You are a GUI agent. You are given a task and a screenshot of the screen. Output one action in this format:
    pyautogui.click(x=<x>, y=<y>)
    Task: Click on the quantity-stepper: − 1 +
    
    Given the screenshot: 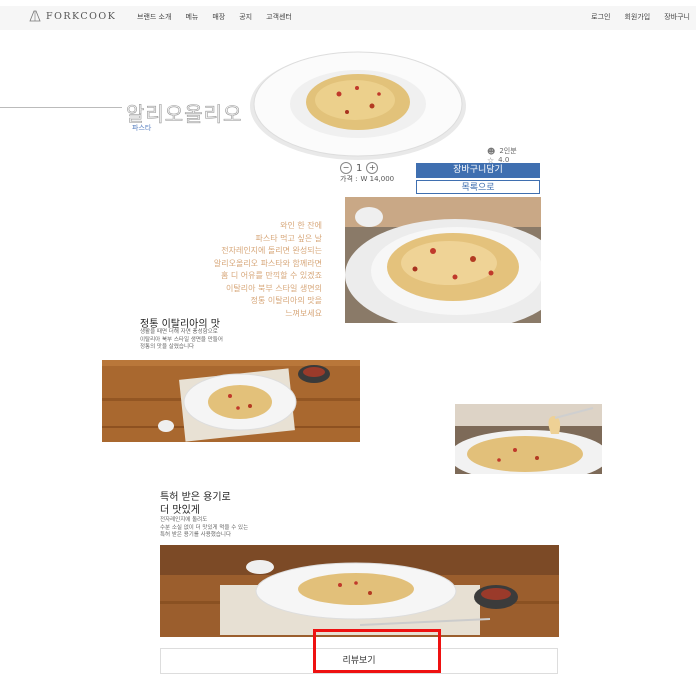 What is the action you would take?
    pyautogui.click(x=359, y=168)
    